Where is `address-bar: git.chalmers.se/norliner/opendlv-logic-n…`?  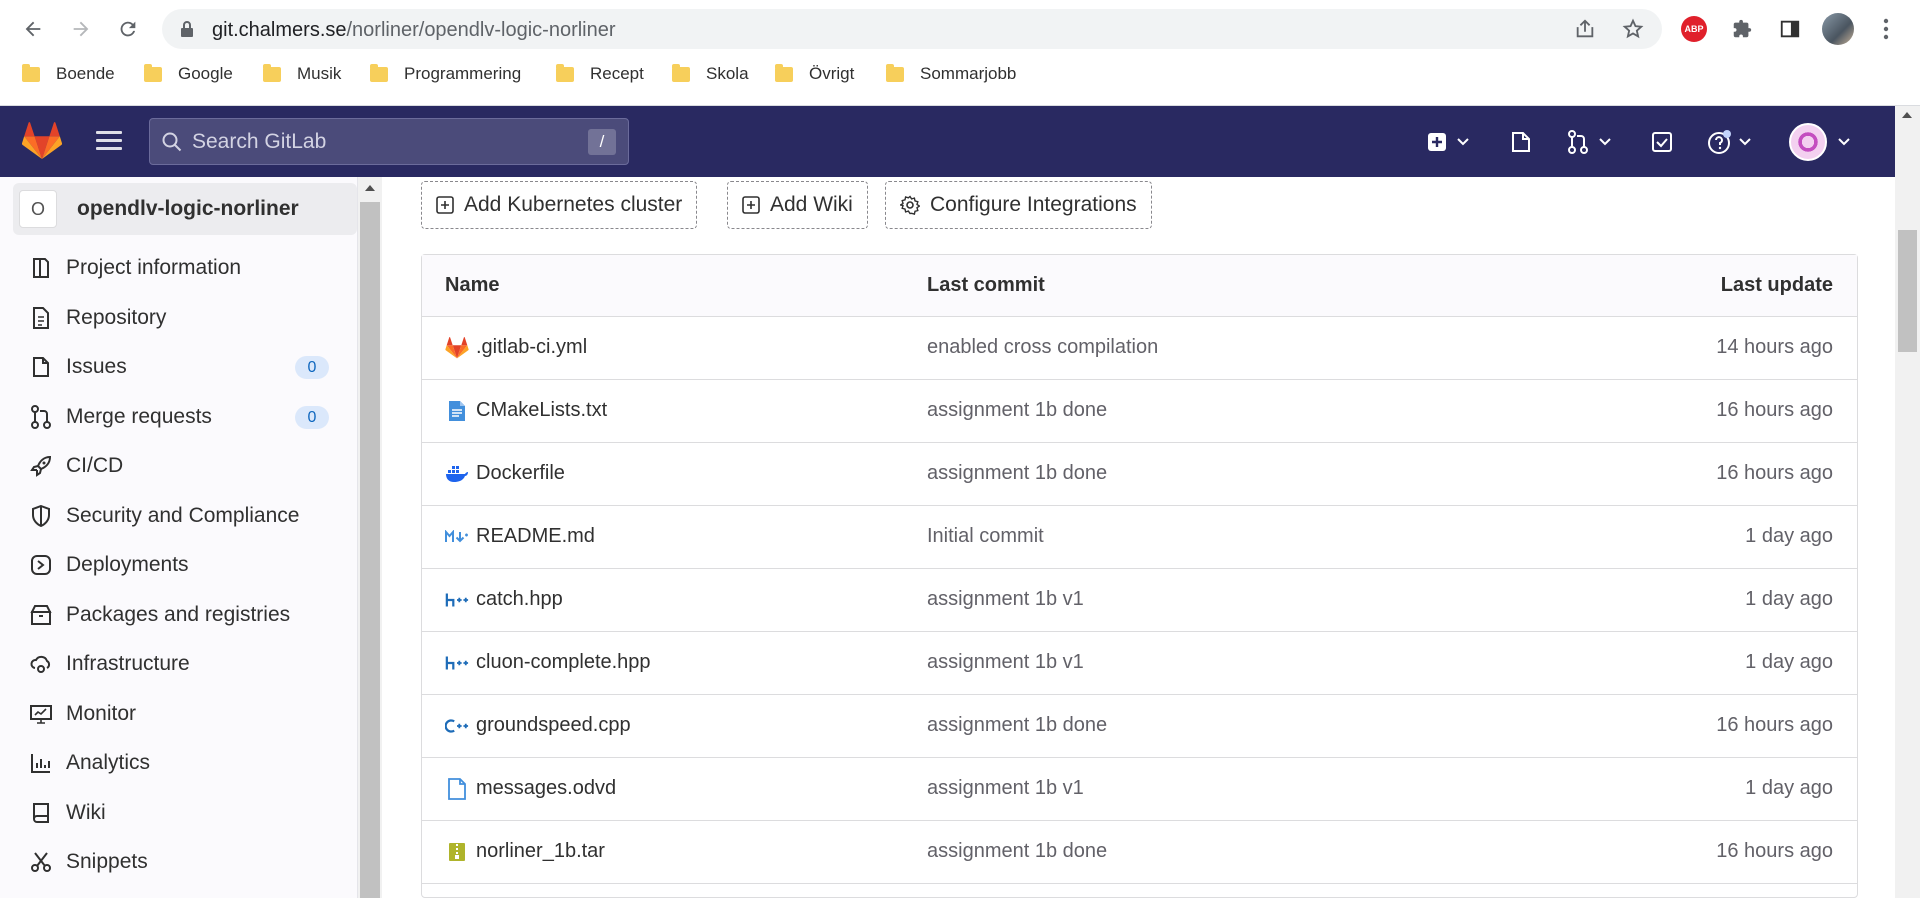 address-bar: git.chalmers.se/norliner/opendlv-logic-n… is located at coordinates (912, 29).